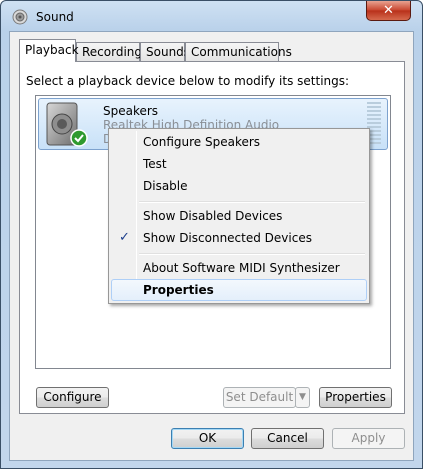 This screenshot has width=423, height=469. What do you see at coordinates (211, 16) in the screenshot?
I see `title-bar: Sound ✕` at bounding box center [211, 16].